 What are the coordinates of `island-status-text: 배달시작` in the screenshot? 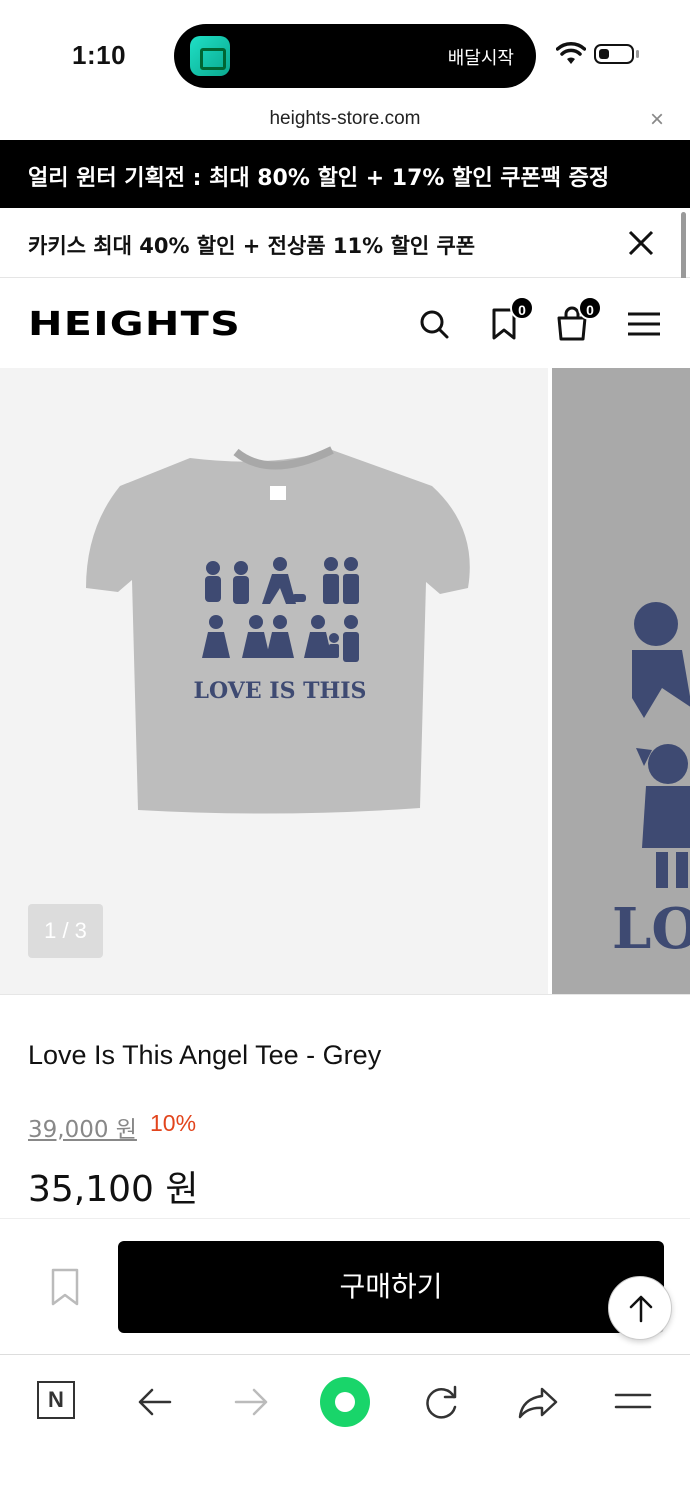 It's located at (480, 58).